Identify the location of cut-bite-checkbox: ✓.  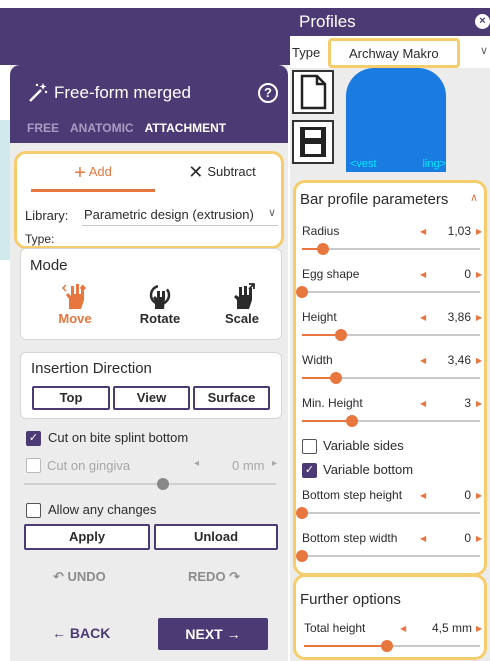
(33, 438).